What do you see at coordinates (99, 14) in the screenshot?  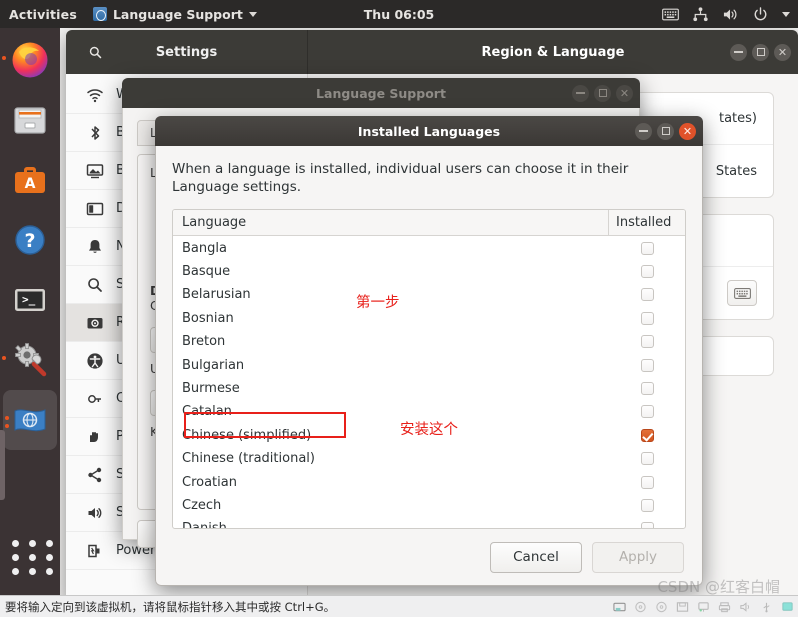 I see `language-support-icon` at bounding box center [99, 14].